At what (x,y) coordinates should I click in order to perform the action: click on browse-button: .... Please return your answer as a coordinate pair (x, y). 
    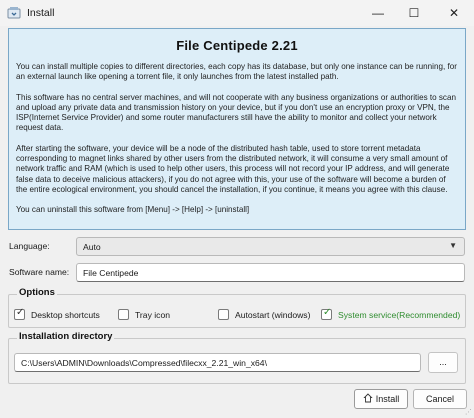
    Looking at the image, I should click on (443, 362).